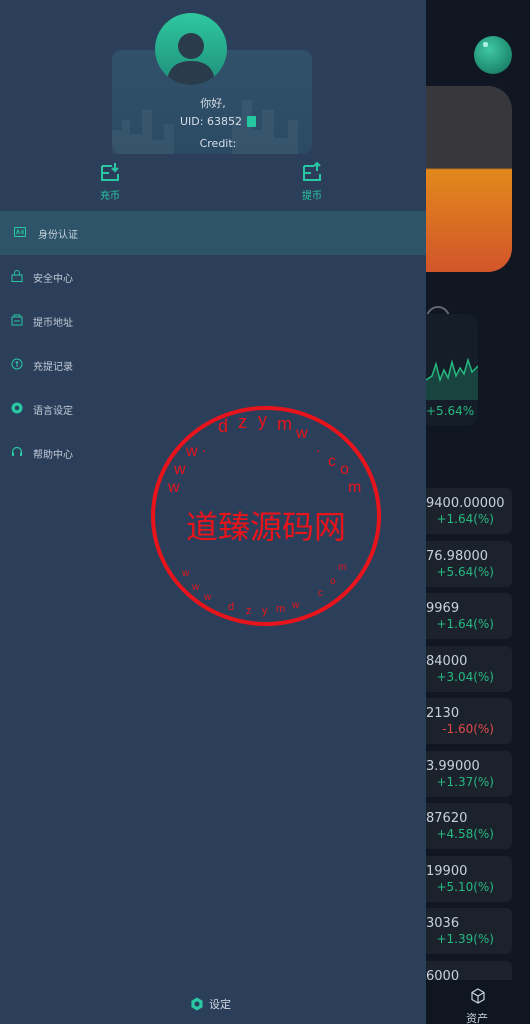 The height and width of the screenshot is (1024, 530). I want to click on settings-gear-icon, so click(197, 1004).